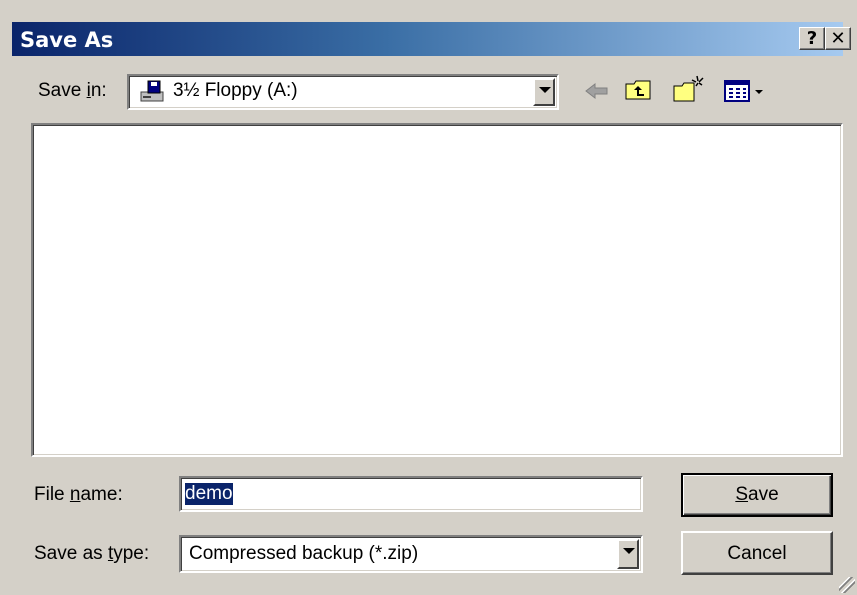 The image size is (857, 595). What do you see at coordinates (411, 494) in the screenshot?
I see `file-name-input: demo` at bounding box center [411, 494].